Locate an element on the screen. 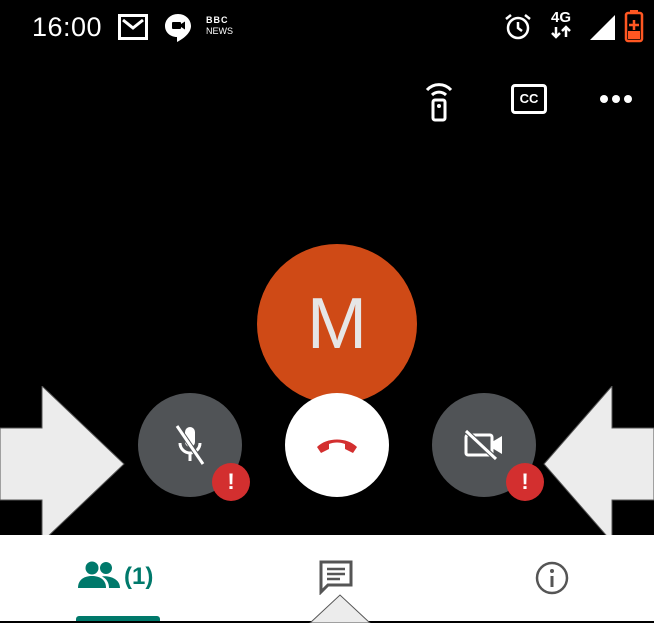  news-label: NEWS is located at coordinates (219, 31).